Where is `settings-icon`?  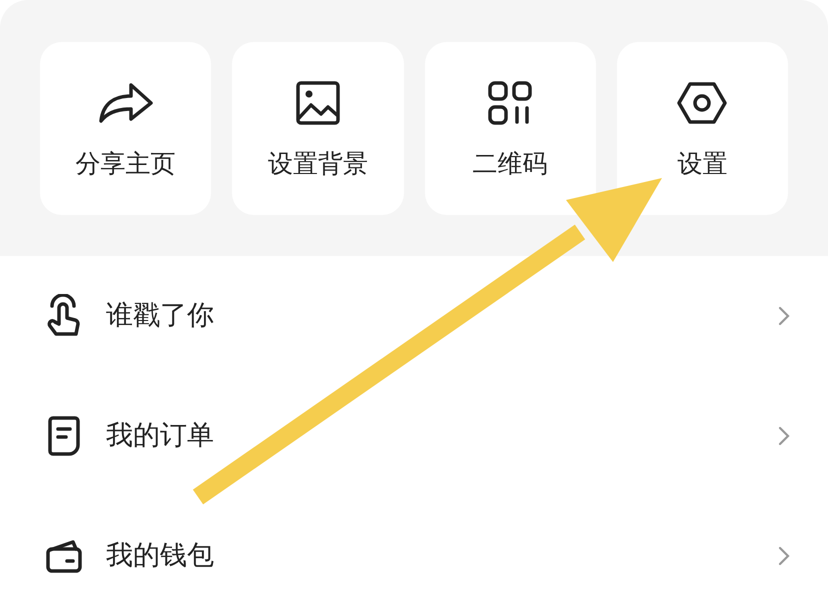 settings-icon is located at coordinates (702, 103).